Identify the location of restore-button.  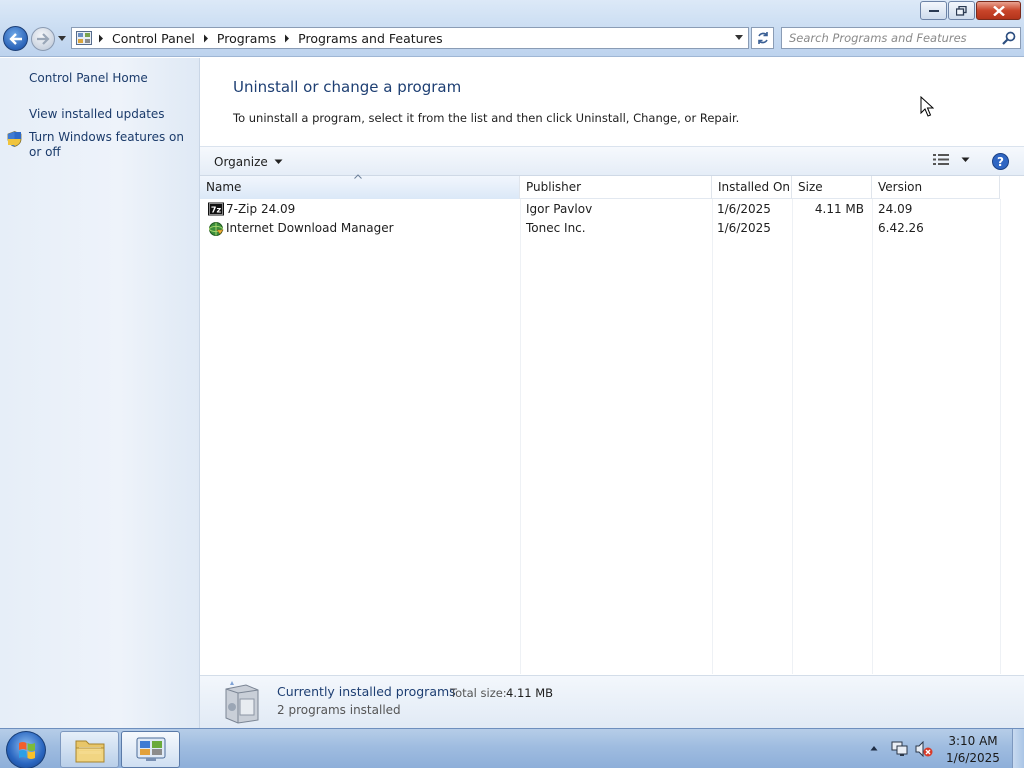
(961, 10).